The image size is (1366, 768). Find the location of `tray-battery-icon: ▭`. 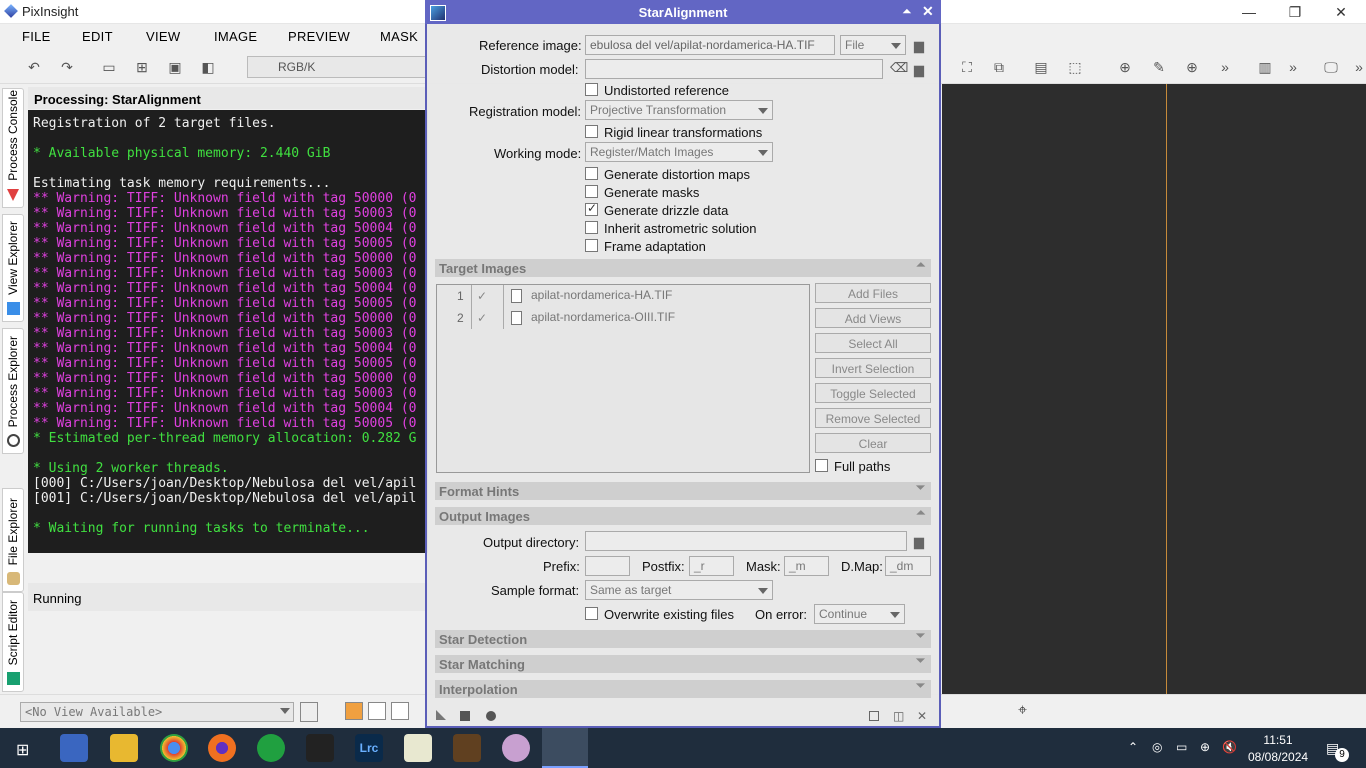

tray-battery-icon: ▭ is located at coordinates (1181, 747).